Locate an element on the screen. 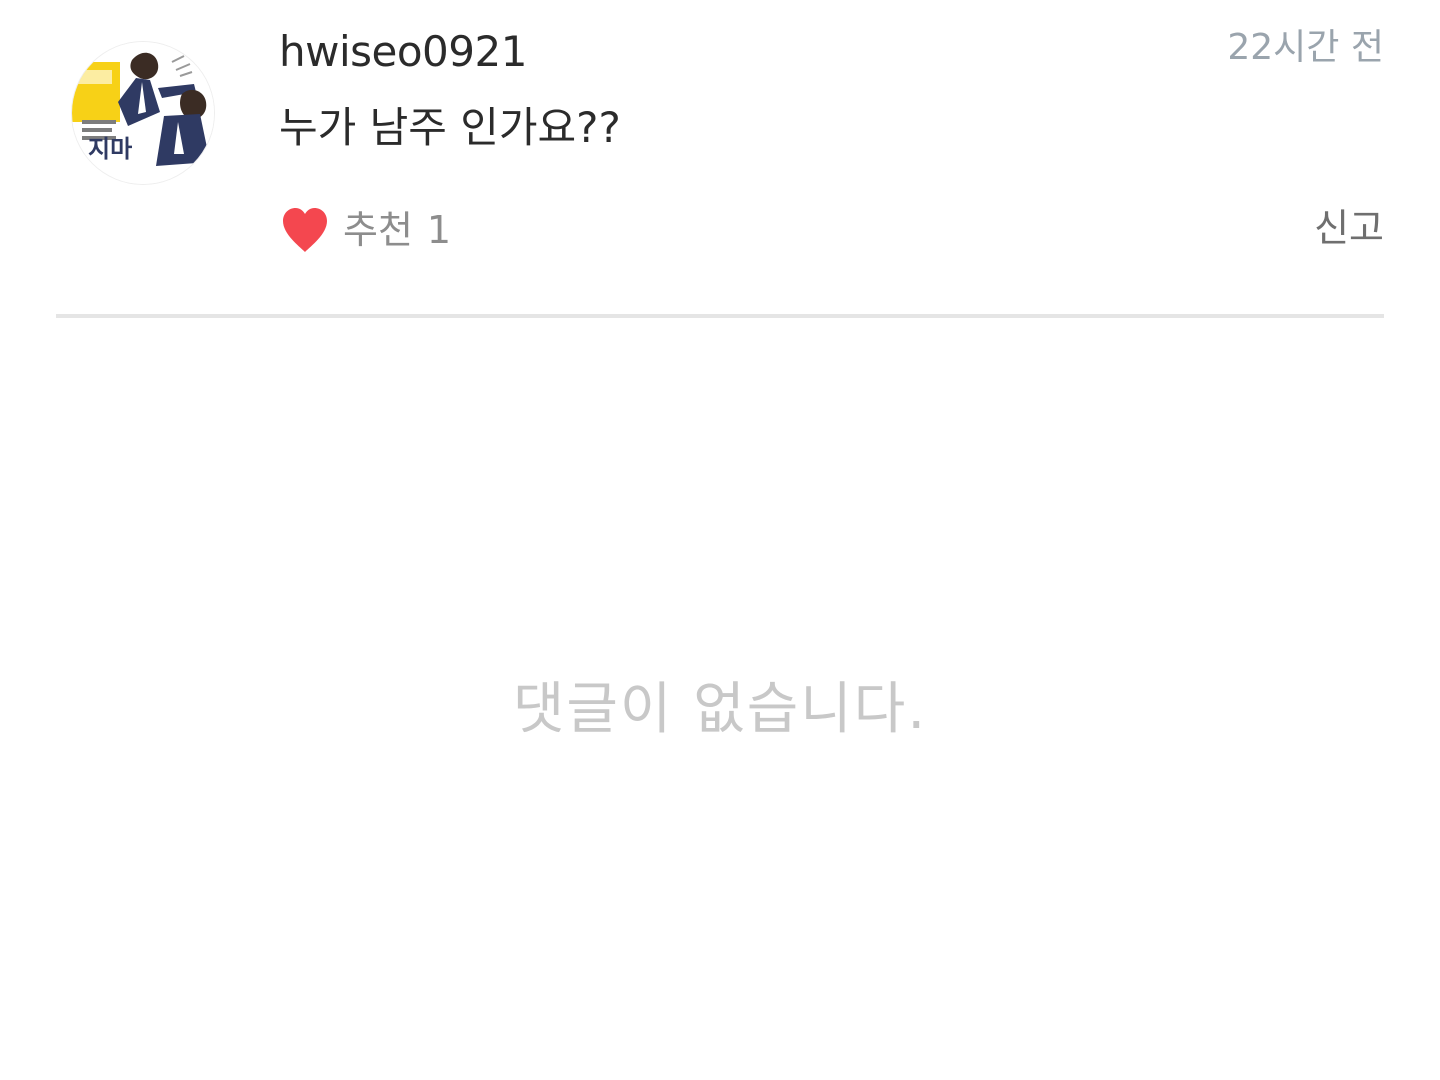 Image resolution: width=1440 pixels, height=1080 pixels. post-timestamp: 22시간 전 is located at coordinates (1305, 47).